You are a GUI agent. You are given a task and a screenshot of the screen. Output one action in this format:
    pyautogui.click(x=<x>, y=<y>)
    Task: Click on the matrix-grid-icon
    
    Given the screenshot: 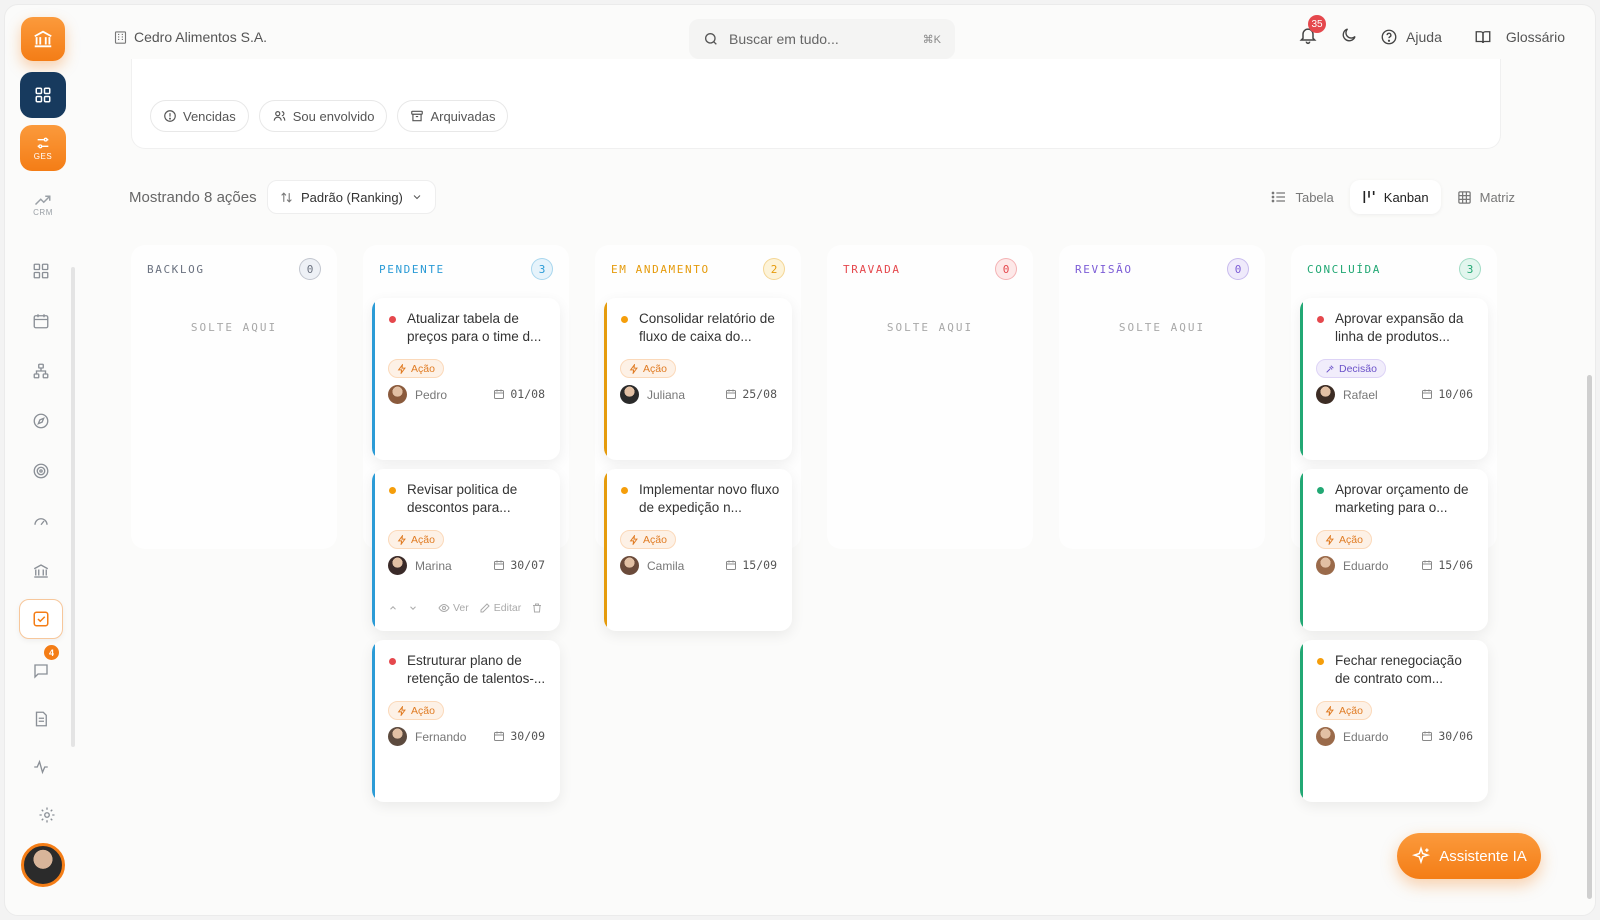 What is the action you would take?
    pyautogui.click(x=1464, y=197)
    